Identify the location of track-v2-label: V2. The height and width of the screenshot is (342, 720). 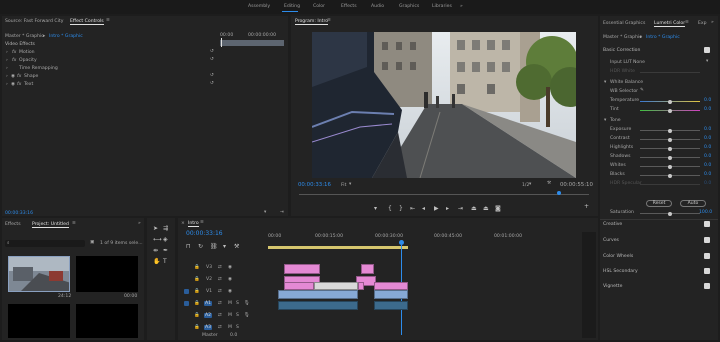
(209, 279).